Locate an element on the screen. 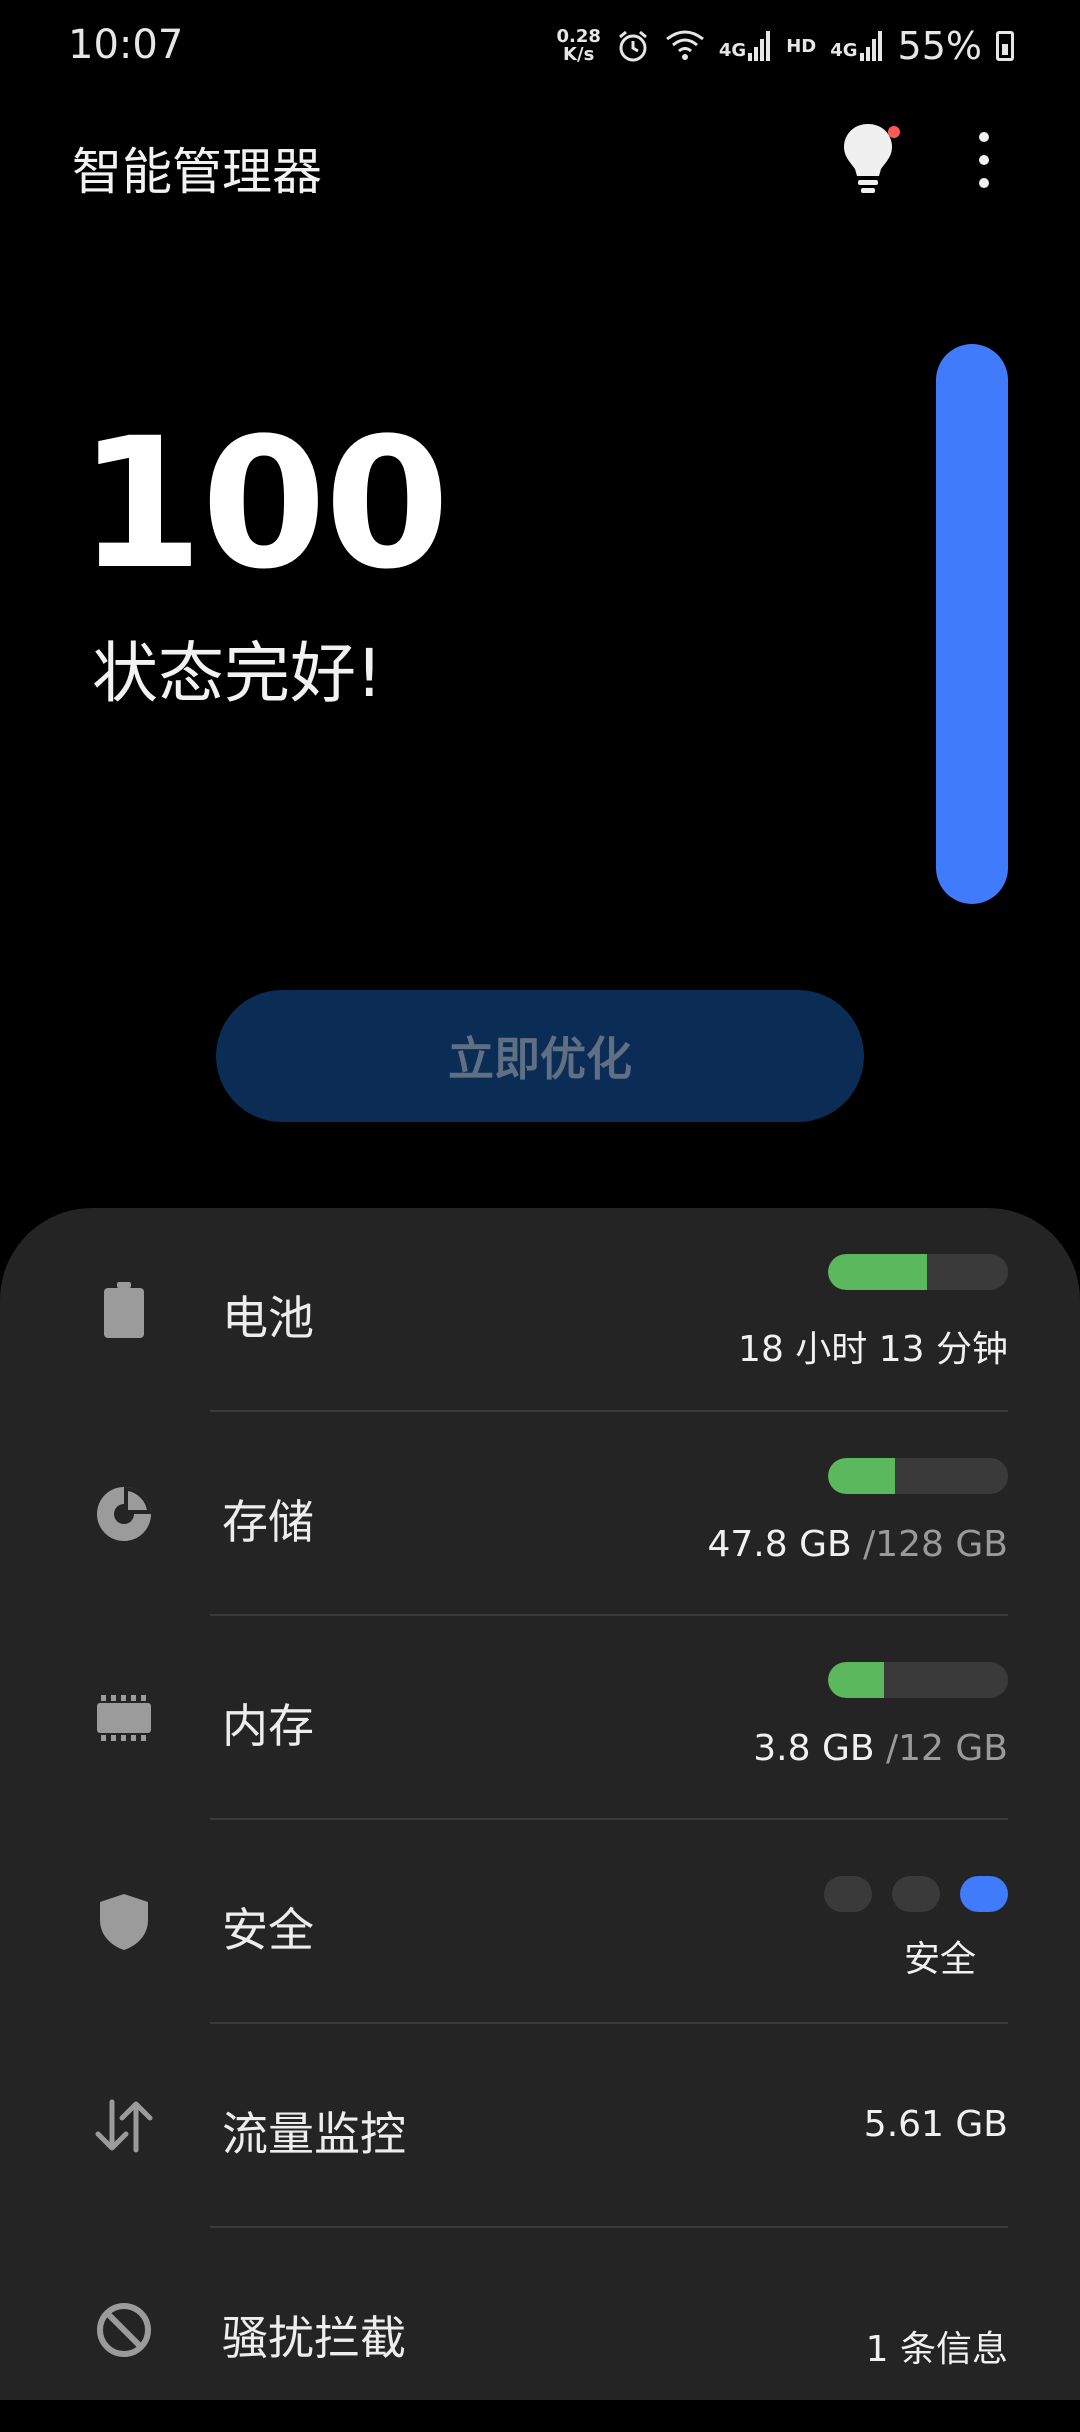 Image resolution: width=1080 pixels, height=2432 pixels. net-speed-unit: K/s is located at coordinates (579, 54).